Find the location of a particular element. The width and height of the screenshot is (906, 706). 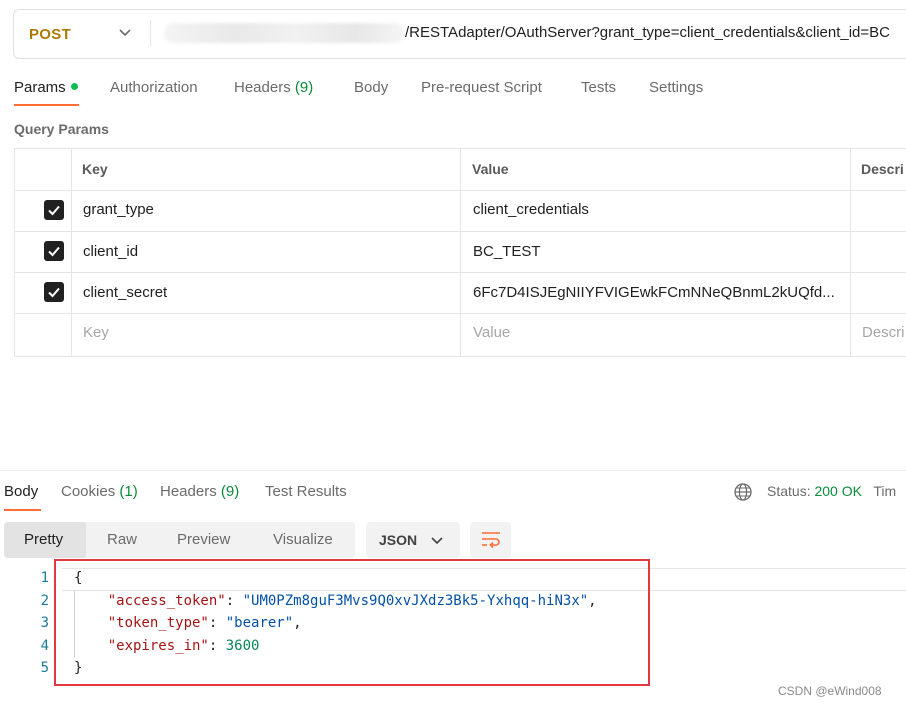

tab-params: Params is located at coordinates (46, 87).